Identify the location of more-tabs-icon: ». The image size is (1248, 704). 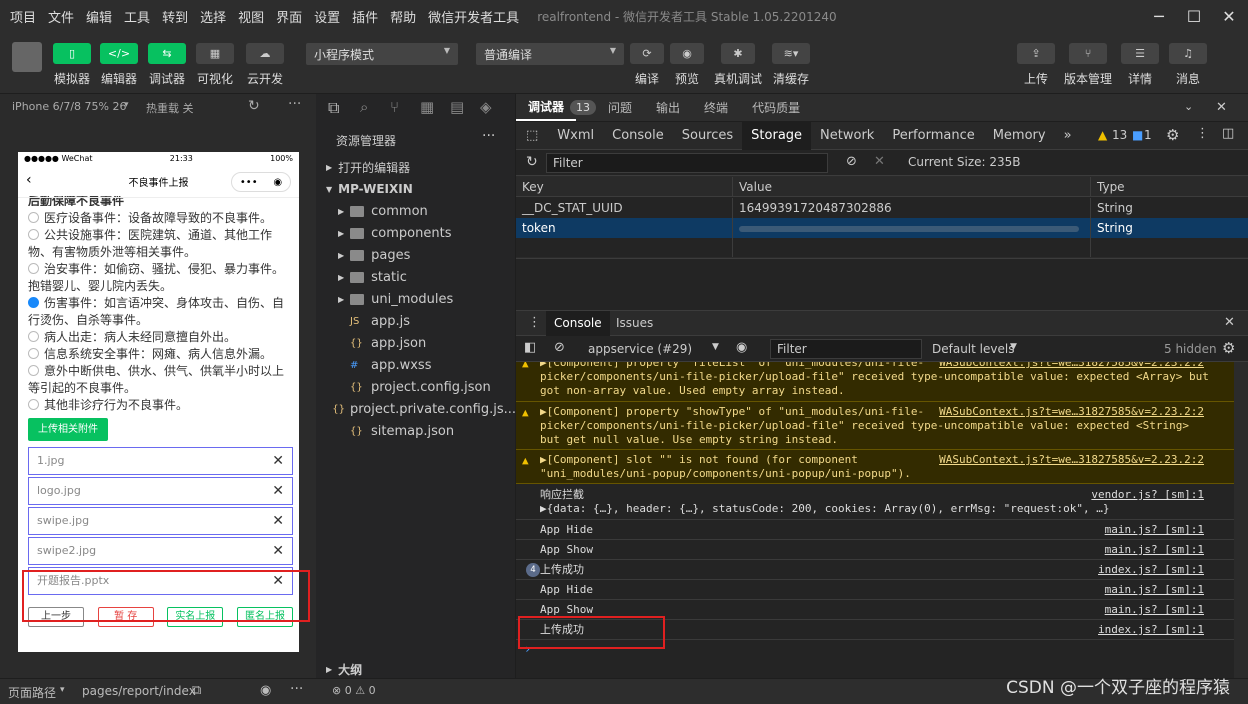
(1068, 136).